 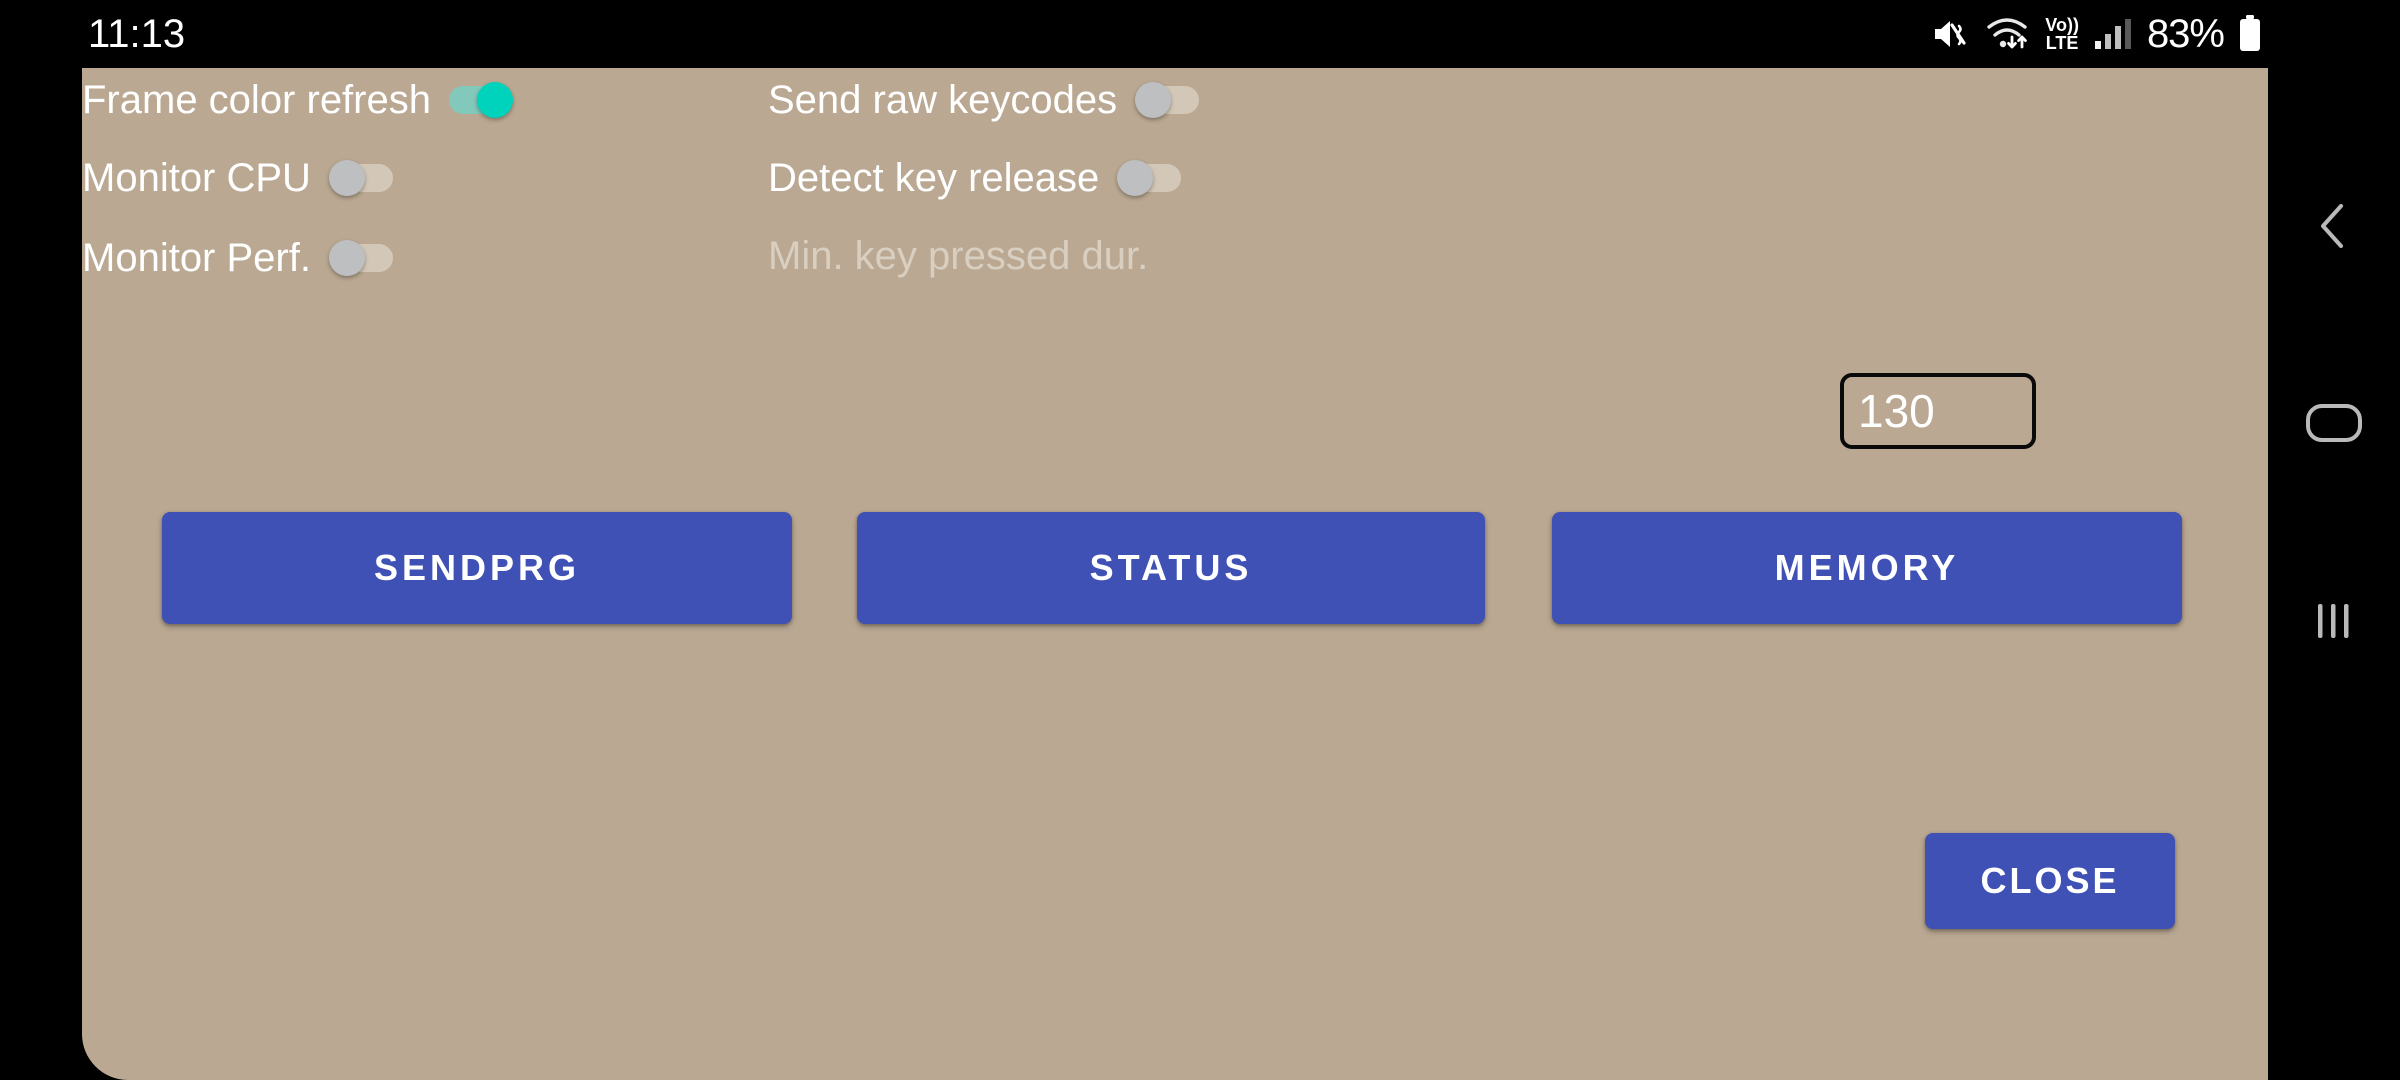 I want to click on setting-row-min-key-pressed-dur: Min. key pressed dur., so click(x=958, y=256).